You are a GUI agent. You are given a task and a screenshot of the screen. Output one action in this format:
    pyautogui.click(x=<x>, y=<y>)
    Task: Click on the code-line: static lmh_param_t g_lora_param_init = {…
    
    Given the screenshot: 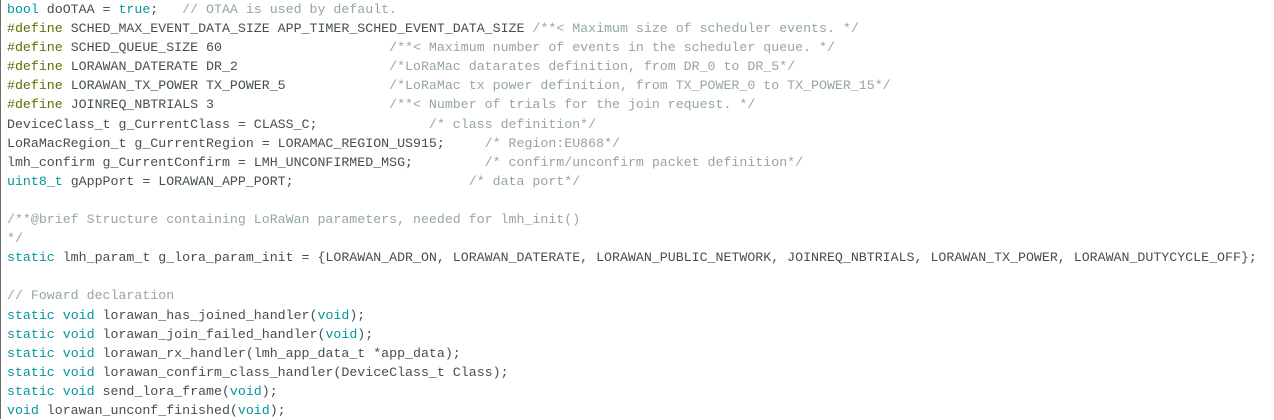 What is the action you would take?
    pyautogui.click(x=640, y=257)
    